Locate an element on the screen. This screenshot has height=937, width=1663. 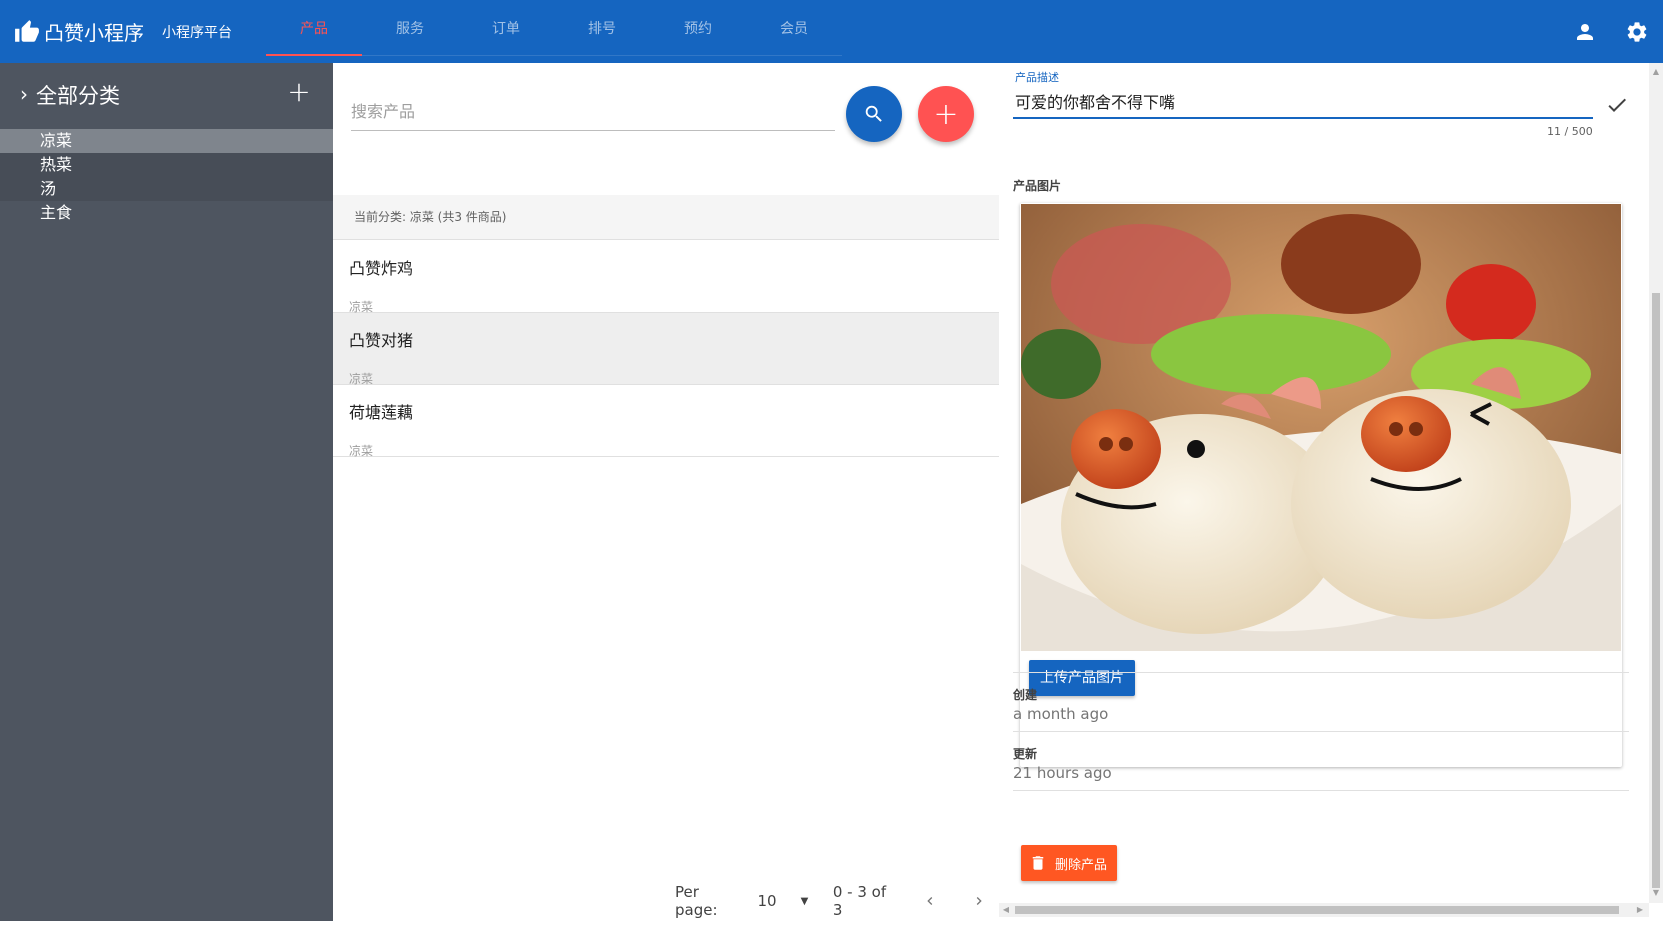
tab-reservations: 预约 is located at coordinates (698, 28).